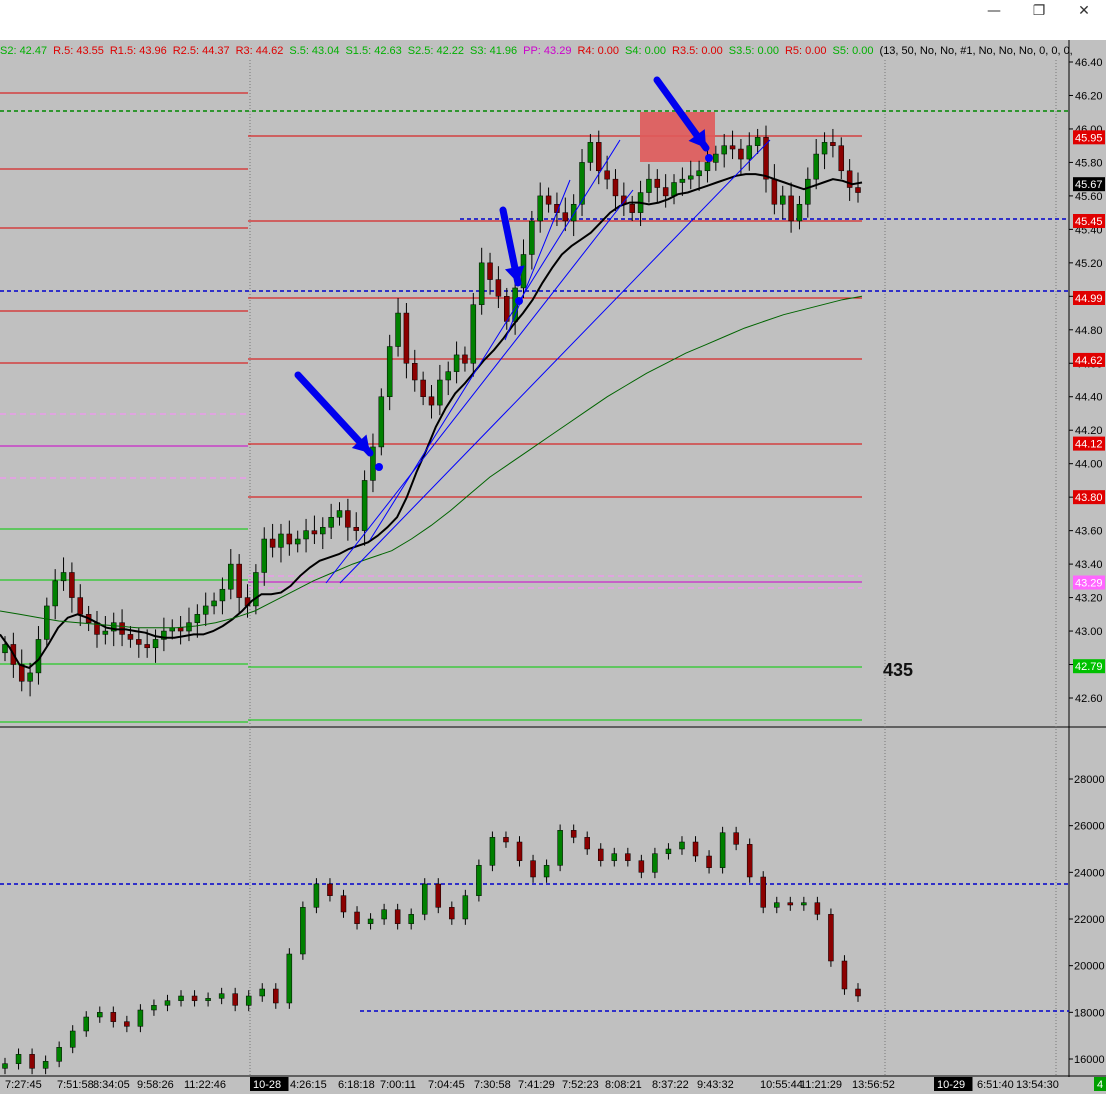 The image size is (1106, 1094). What do you see at coordinates (1089, 498) in the screenshot?
I see `price-tag-label: 43.80` at bounding box center [1089, 498].